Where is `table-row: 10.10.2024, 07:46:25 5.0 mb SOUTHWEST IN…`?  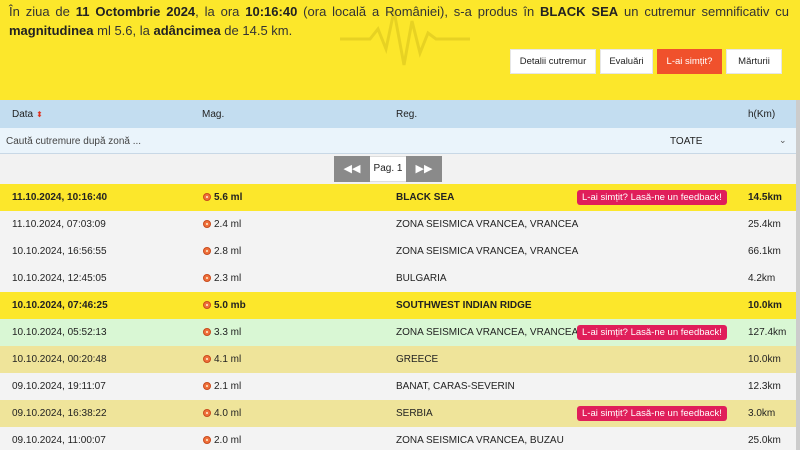
table-row: 10.10.2024, 07:46:25 5.0 mb SOUTHWEST IN… is located at coordinates (398, 305).